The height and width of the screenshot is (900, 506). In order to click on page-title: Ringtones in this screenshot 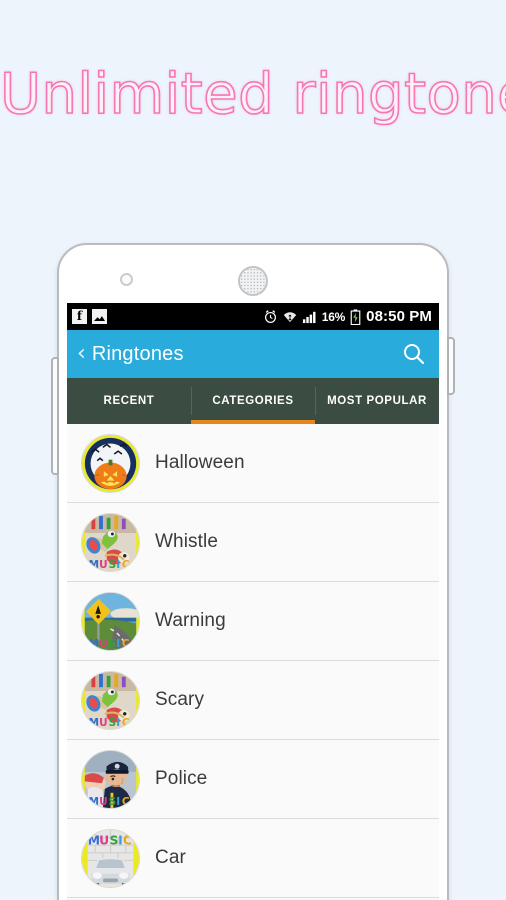, I will do `click(137, 353)`.